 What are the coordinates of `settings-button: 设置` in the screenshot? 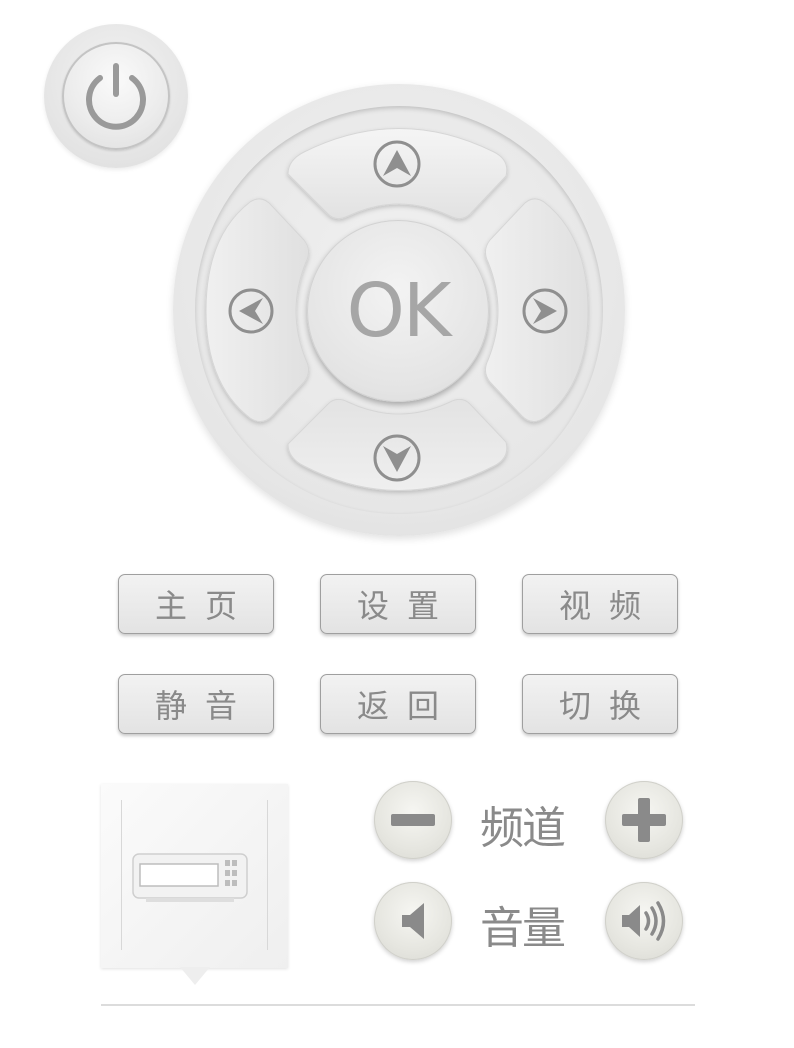 It's located at (398, 604).